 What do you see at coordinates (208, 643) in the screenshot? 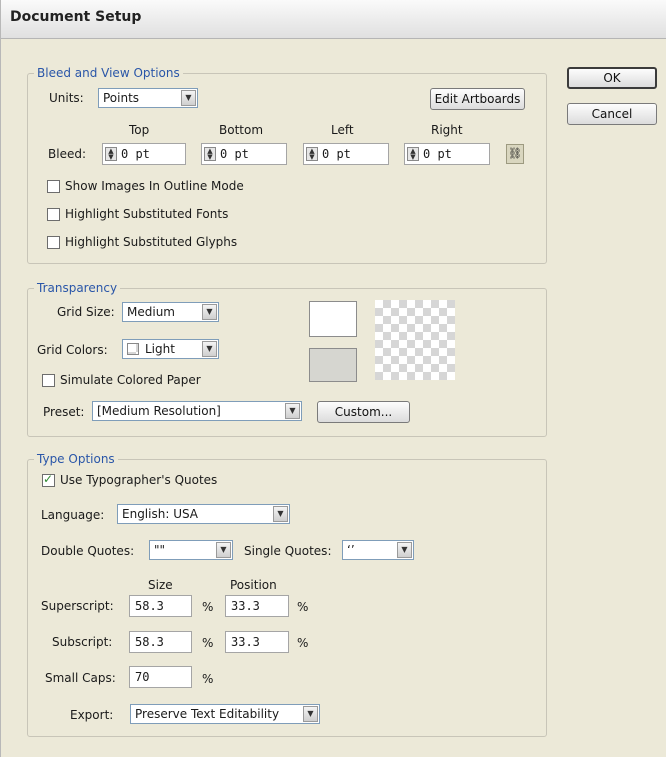
I see `subscript-size-percent: %` at bounding box center [208, 643].